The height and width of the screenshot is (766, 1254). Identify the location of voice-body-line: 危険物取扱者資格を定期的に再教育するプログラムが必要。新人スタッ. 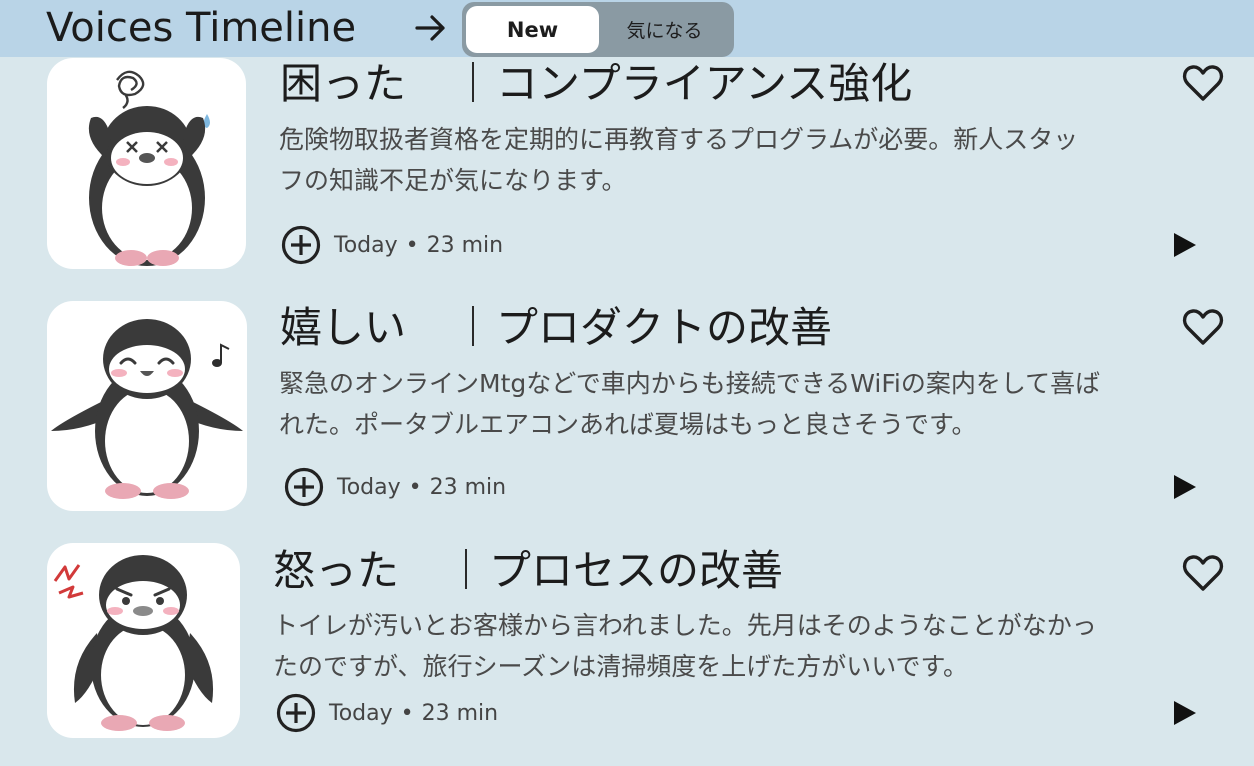
(679, 139).